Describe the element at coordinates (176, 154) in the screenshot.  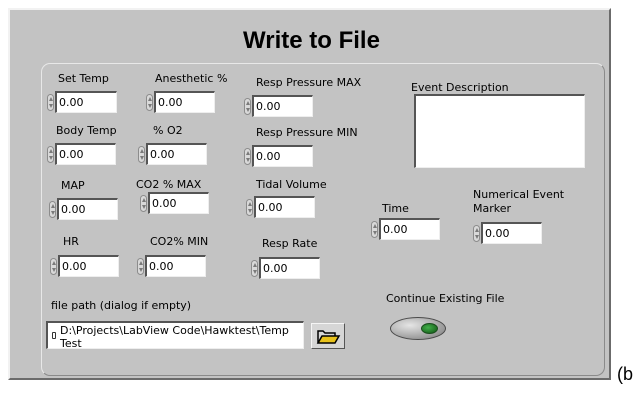
I see `o2-input: 0.00` at that location.